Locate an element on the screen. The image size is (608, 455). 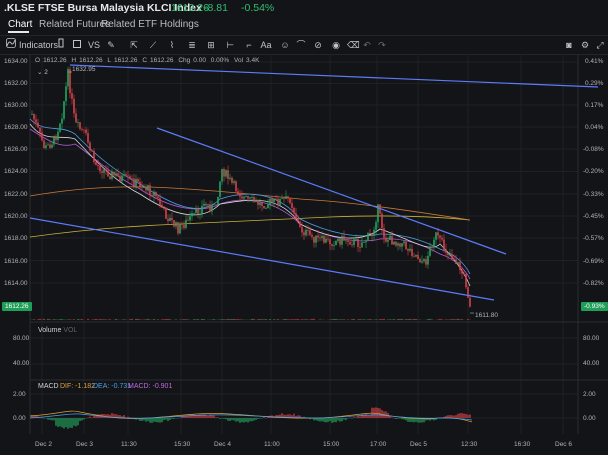
text-tool-button: Aa is located at coordinates (266, 45).